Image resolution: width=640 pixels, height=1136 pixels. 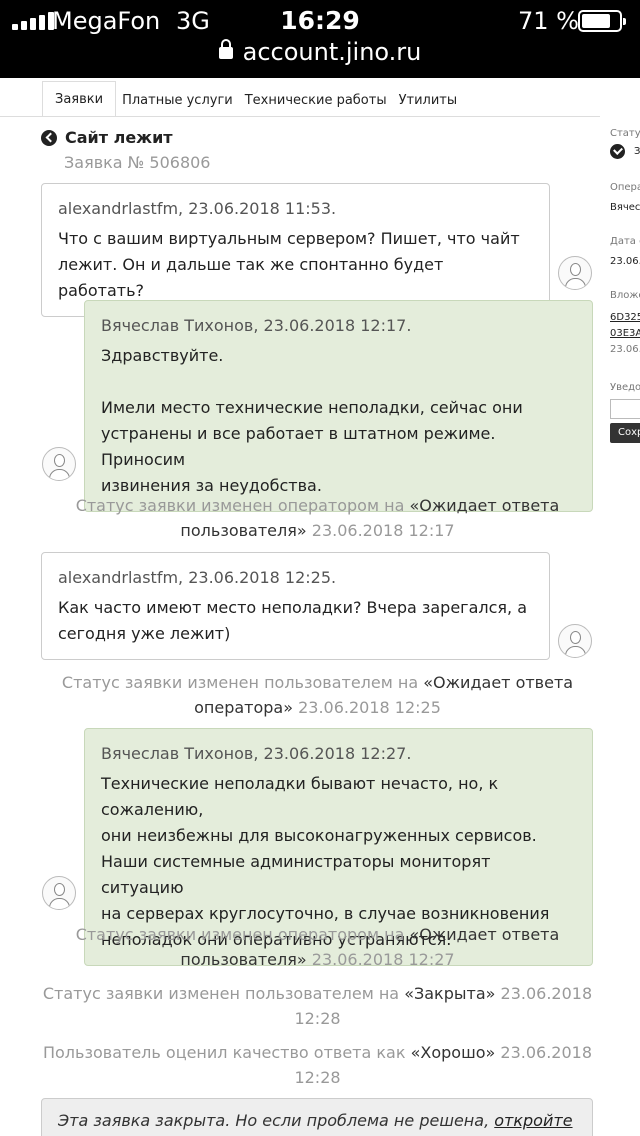 I want to click on notify-input, so click(x=625, y=409).